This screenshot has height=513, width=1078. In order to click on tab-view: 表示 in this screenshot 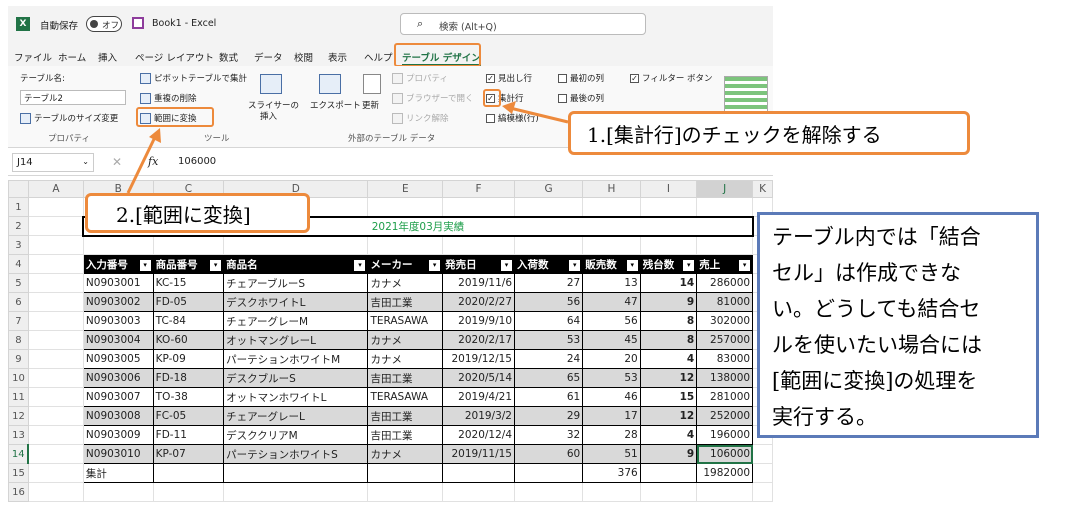, I will do `click(337, 57)`.